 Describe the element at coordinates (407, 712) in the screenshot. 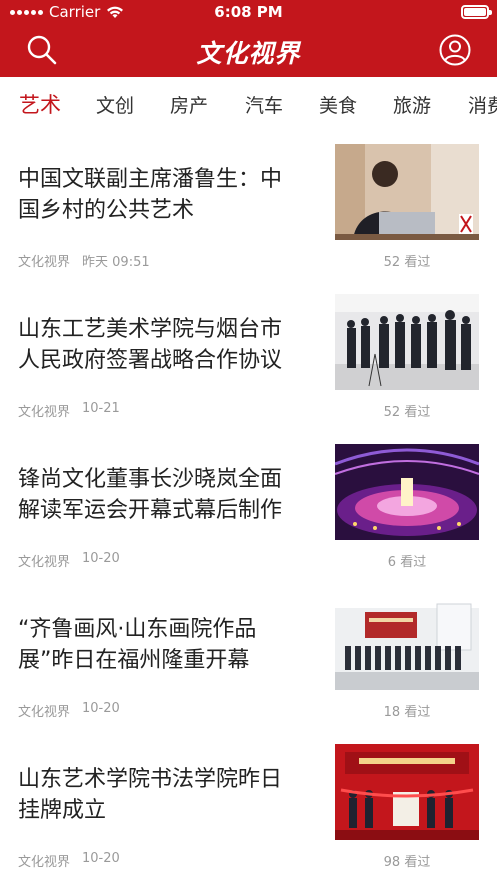

I see `article-views: 18 看过` at that location.